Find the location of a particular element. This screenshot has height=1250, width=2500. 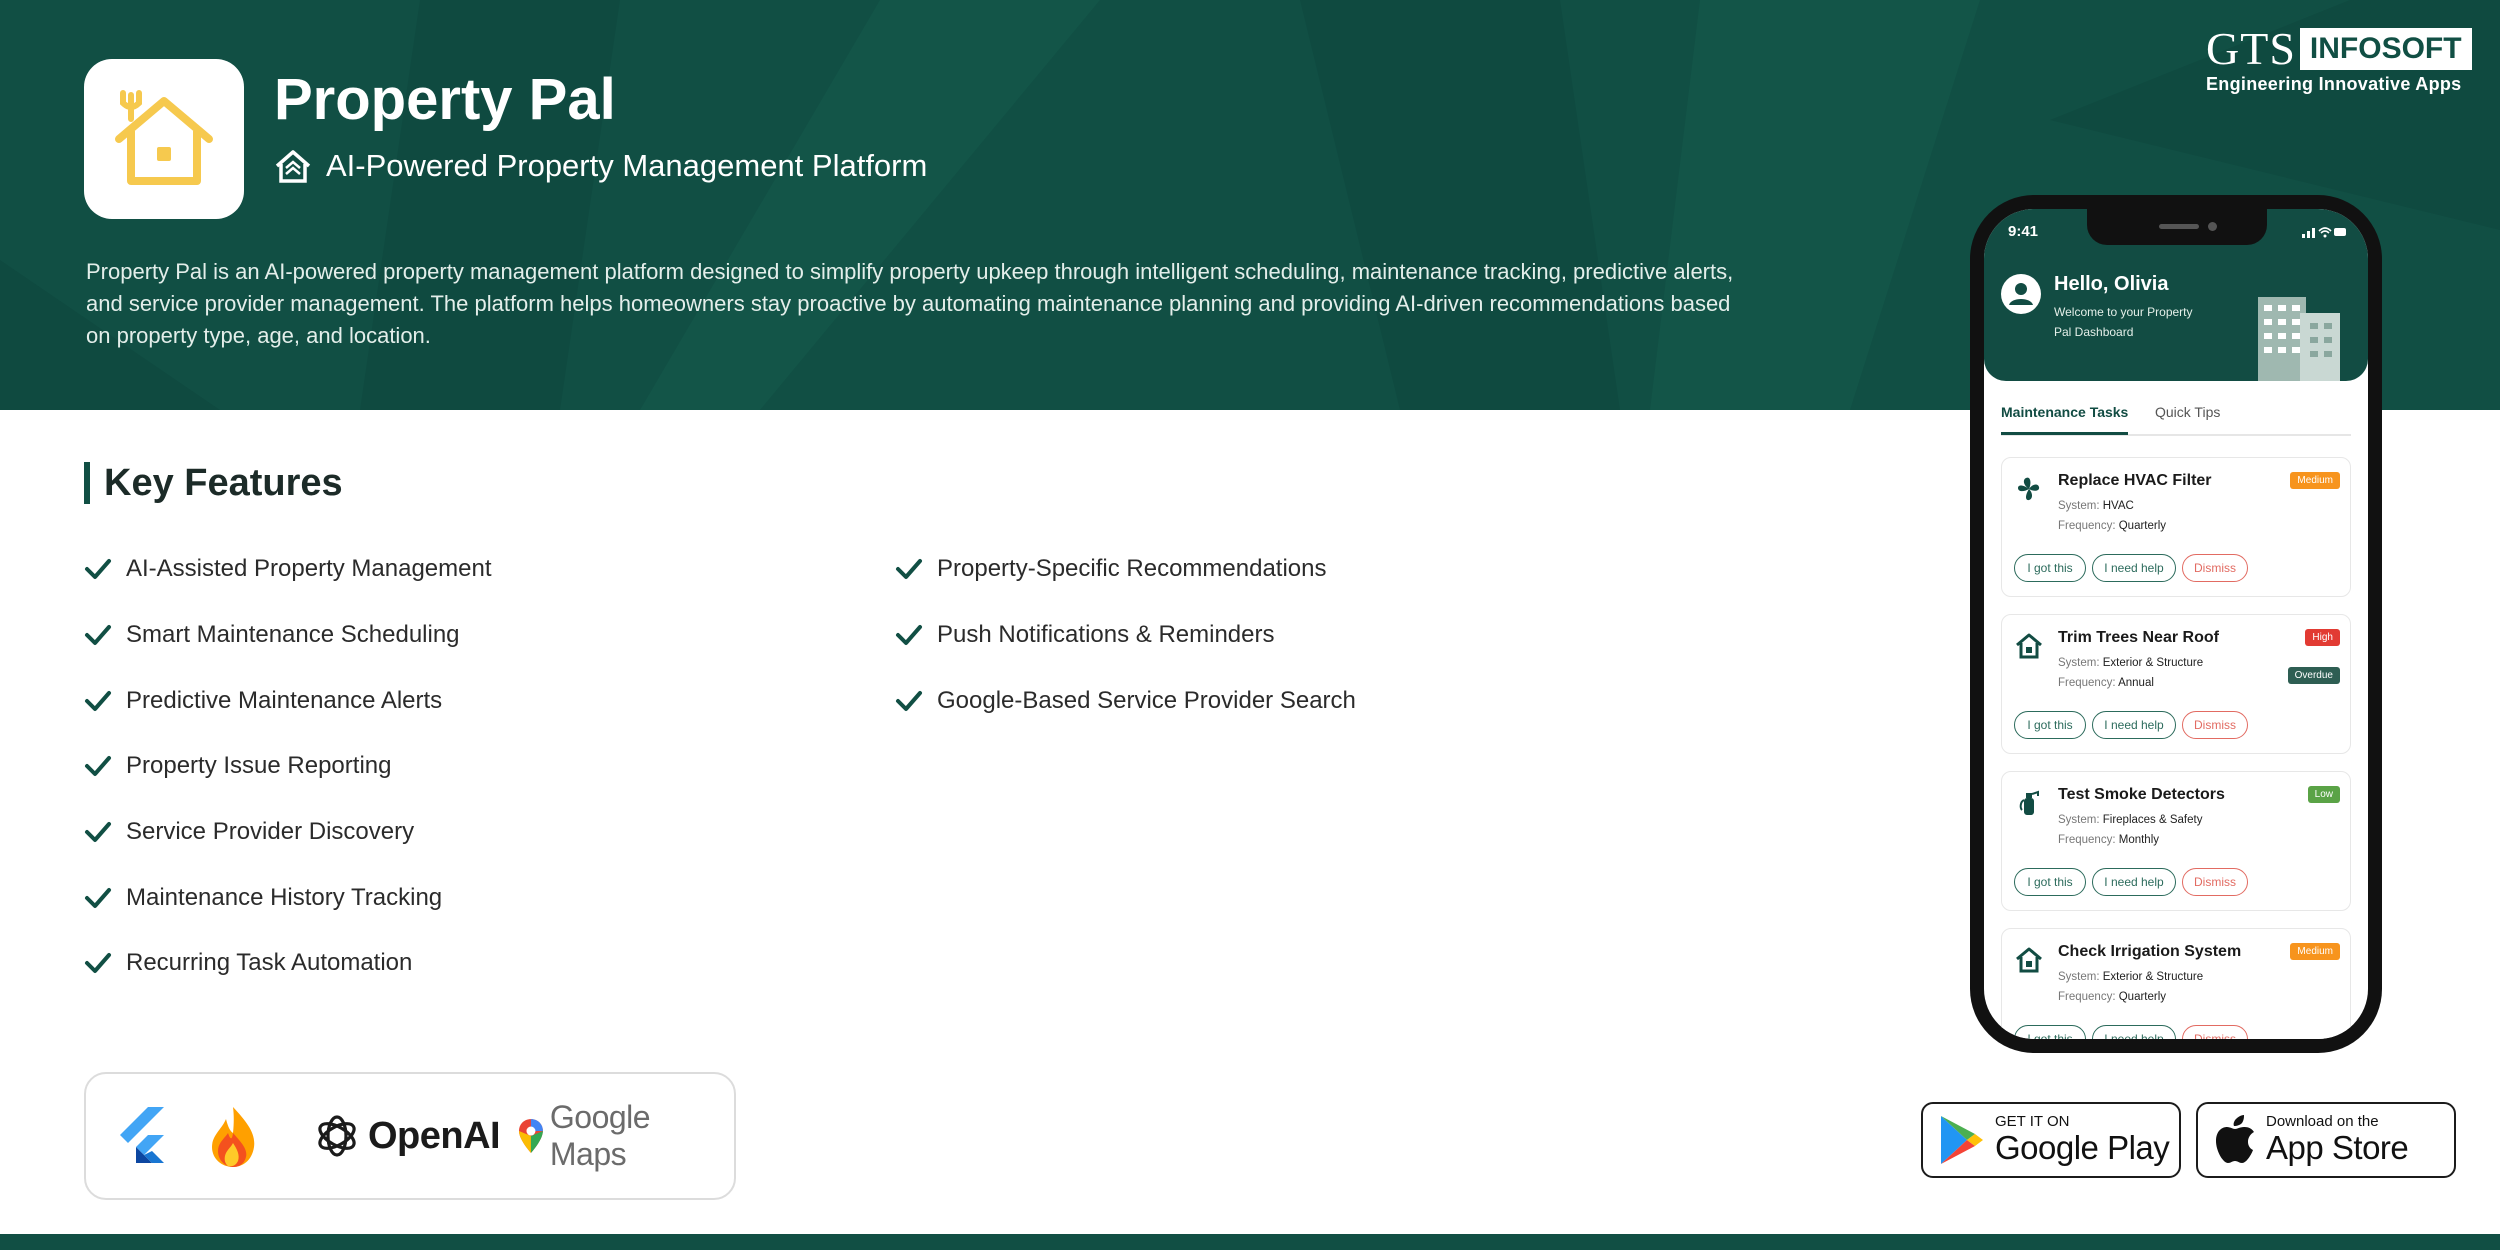

feature-item: Push Notifications & Reminders is located at coordinates (1084, 635).